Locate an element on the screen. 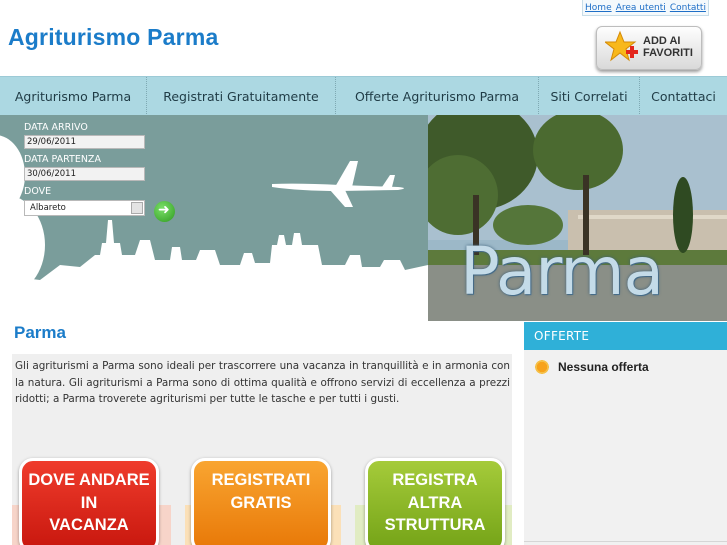 The image size is (727, 545). nav-agriturismo-parma: Agriturismo Parma is located at coordinates (73, 96).